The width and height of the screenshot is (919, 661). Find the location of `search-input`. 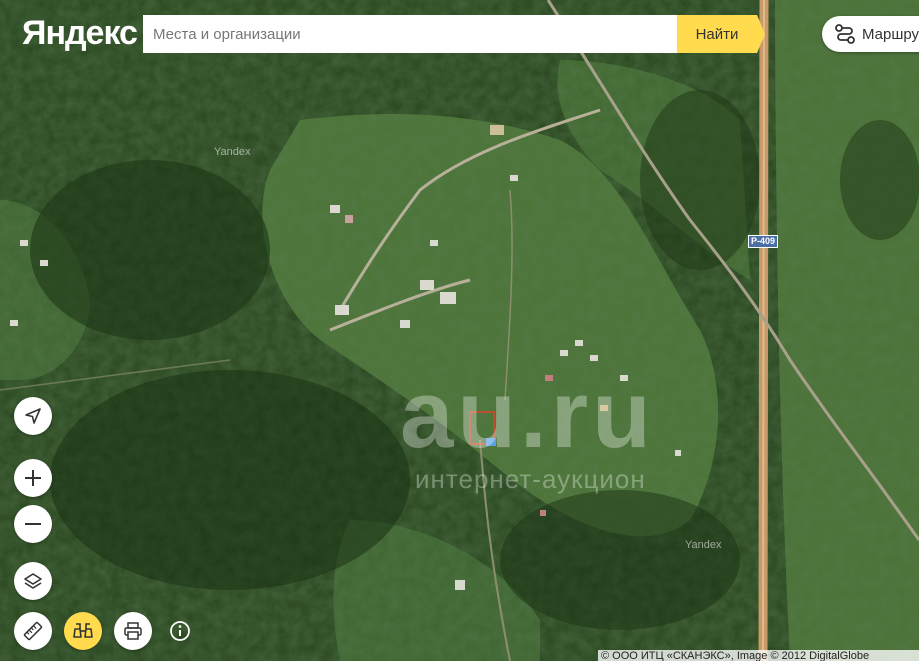

search-input is located at coordinates (410, 34).